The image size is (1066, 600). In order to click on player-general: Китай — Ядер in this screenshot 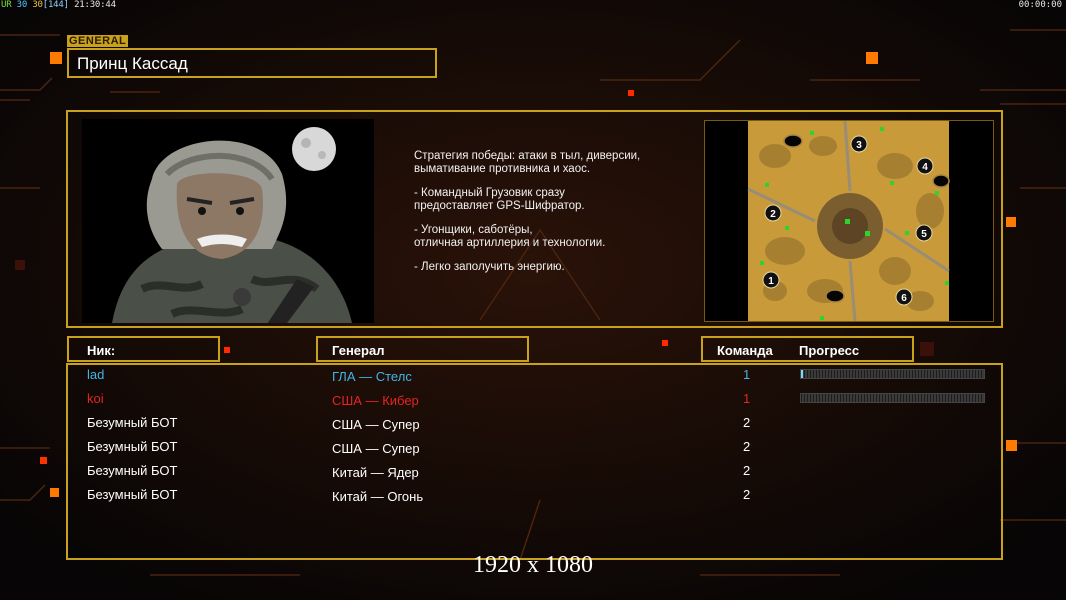, I will do `click(375, 472)`.